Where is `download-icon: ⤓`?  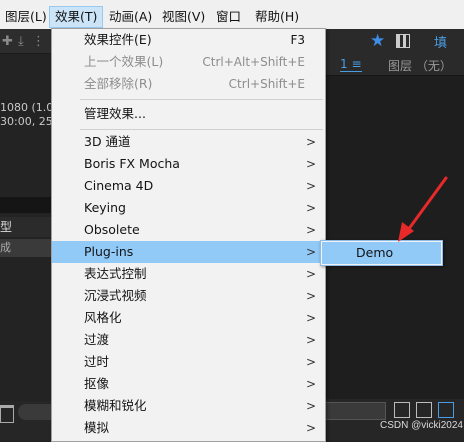 download-icon: ⤓ is located at coordinates (21, 41).